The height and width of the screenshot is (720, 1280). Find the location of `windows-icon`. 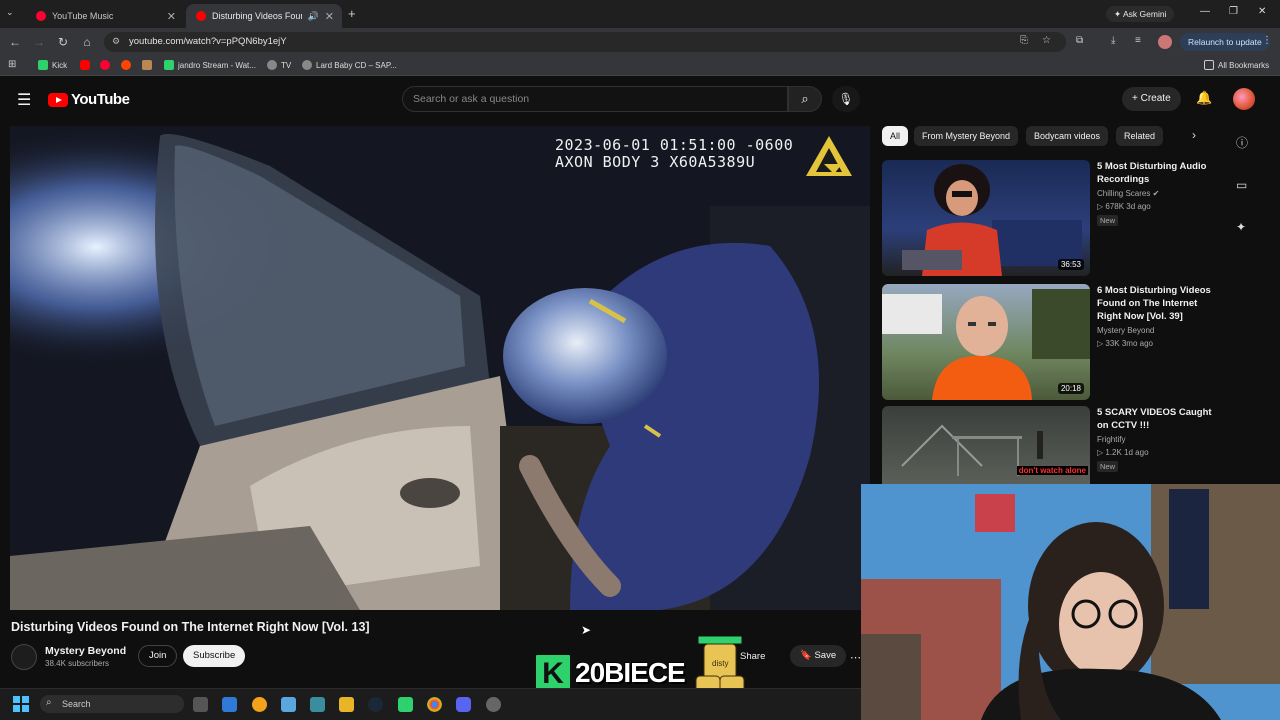

windows-icon is located at coordinates (21, 704).